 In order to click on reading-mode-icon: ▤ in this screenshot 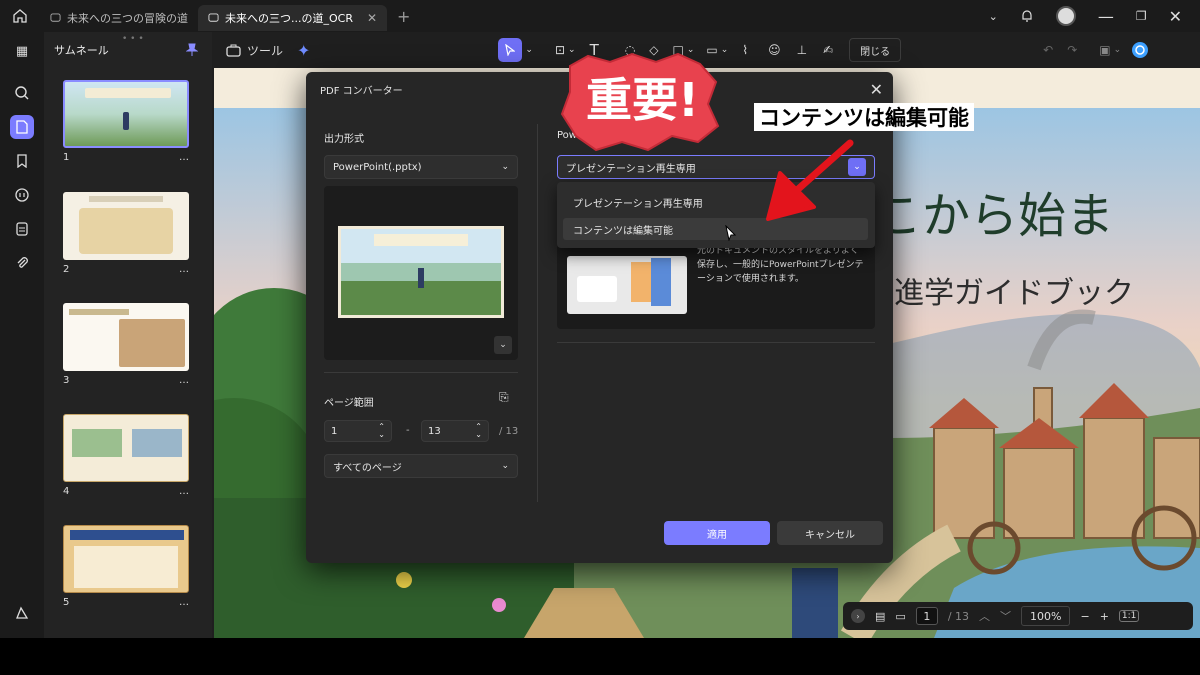, I will do `click(880, 616)`.